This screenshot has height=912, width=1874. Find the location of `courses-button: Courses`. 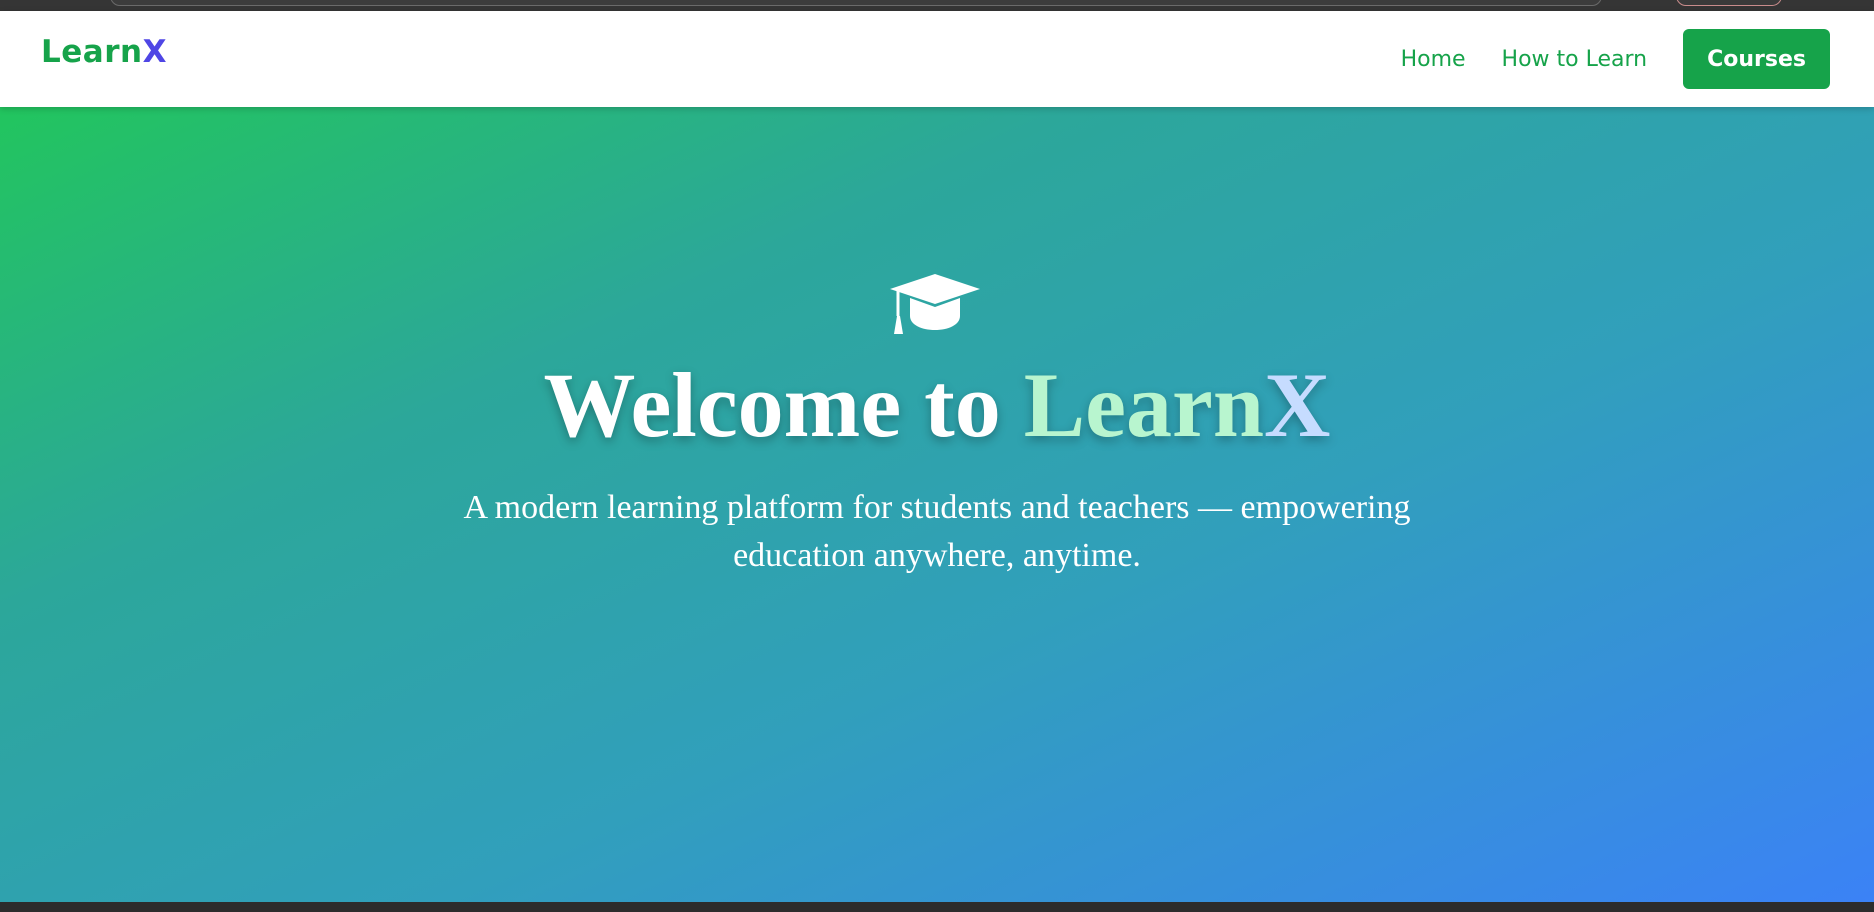

courses-button: Courses is located at coordinates (1756, 59).